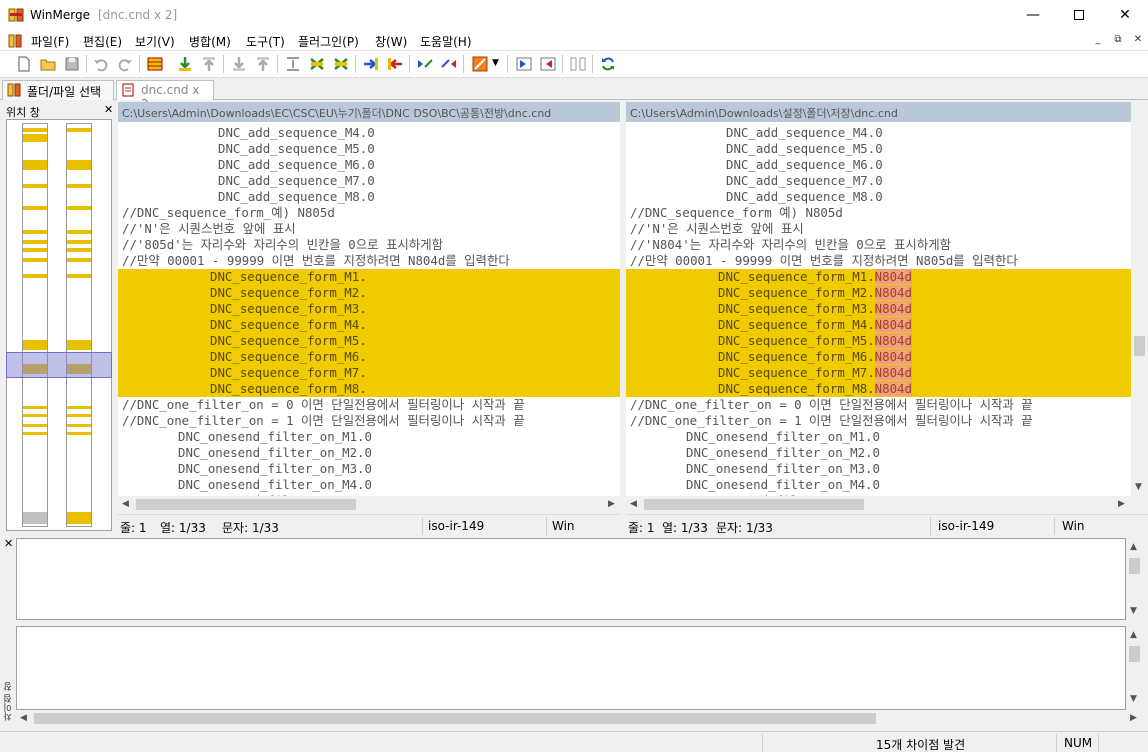 Image resolution: width=1148 pixels, height=752 pixels. What do you see at coordinates (79, 325) in the screenshot?
I see `location-bar-right` at bounding box center [79, 325].